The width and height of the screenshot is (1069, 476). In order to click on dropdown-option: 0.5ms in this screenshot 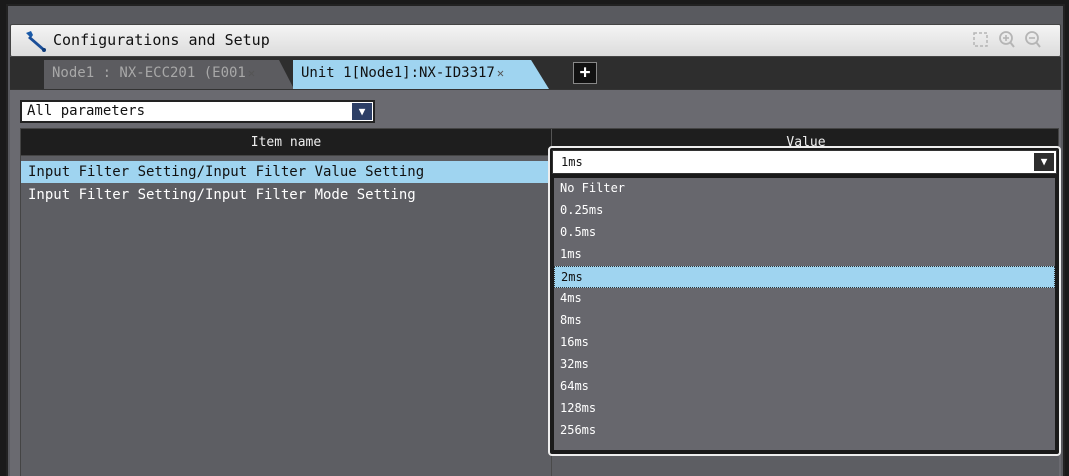, I will do `click(804, 233)`.